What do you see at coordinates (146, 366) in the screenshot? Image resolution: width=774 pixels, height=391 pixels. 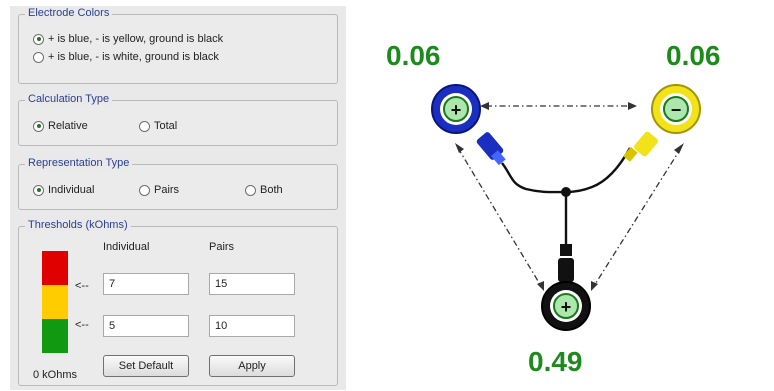 I see `set-default-button: Set Default` at bounding box center [146, 366].